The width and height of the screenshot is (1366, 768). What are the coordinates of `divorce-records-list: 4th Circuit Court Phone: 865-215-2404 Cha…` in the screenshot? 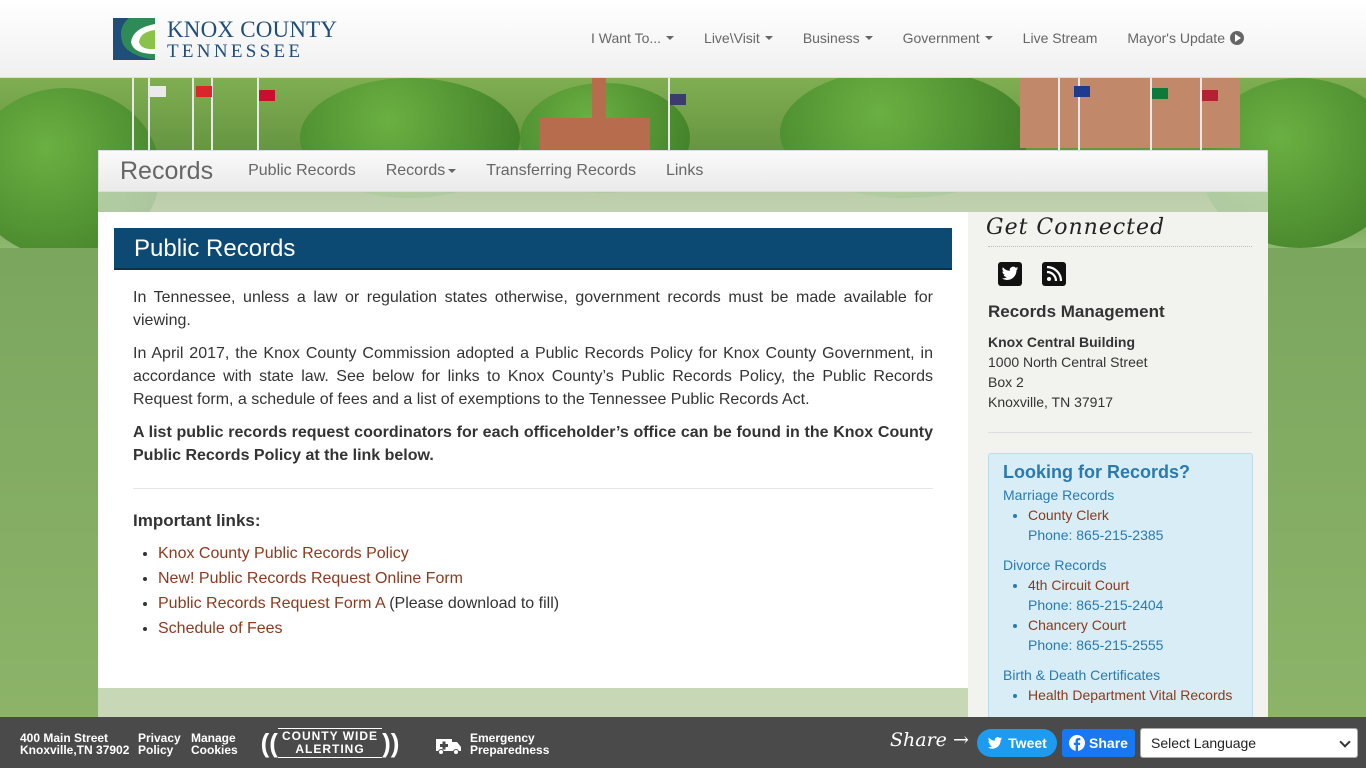 It's located at (1120, 615).